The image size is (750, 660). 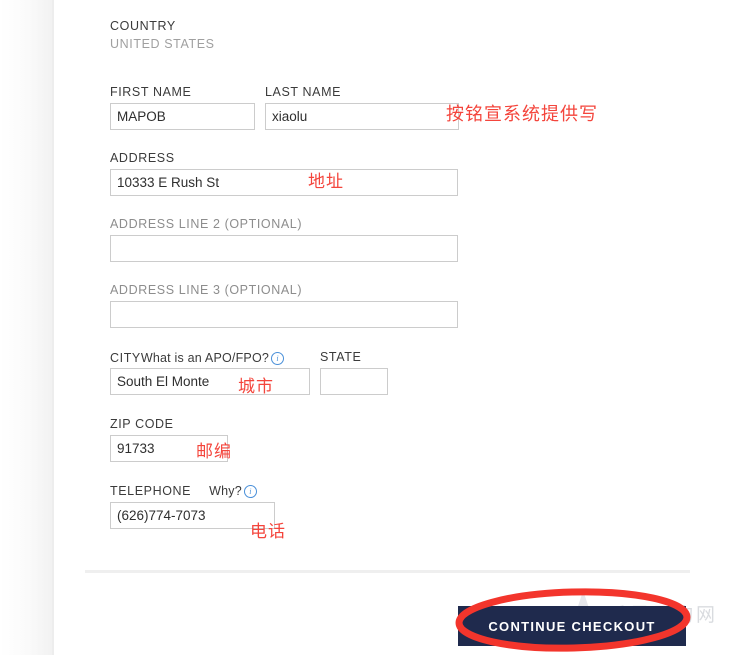 I want to click on state-label: STATE, so click(x=341, y=357).